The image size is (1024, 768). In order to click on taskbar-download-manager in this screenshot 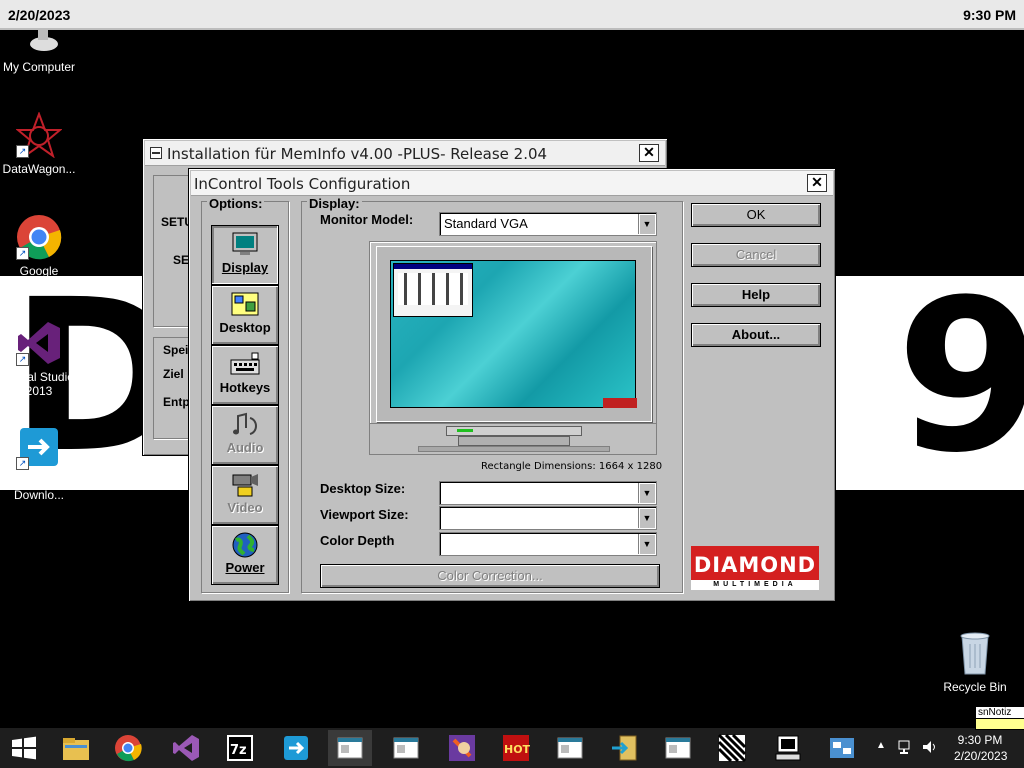, I will do `click(296, 748)`.